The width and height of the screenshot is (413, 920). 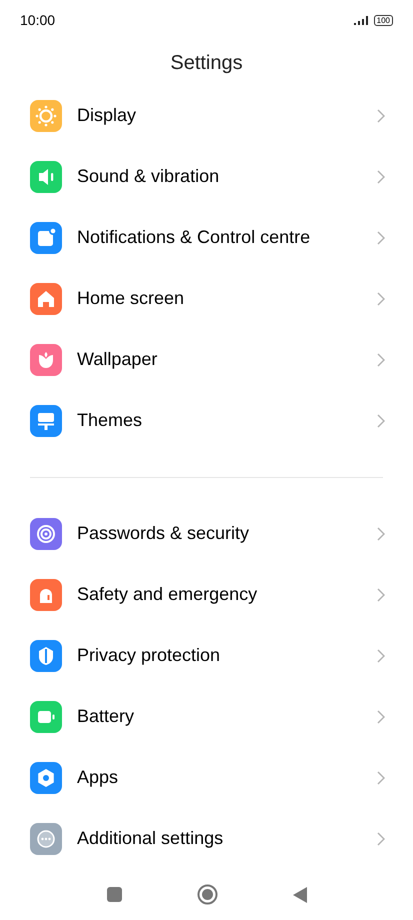 What do you see at coordinates (206, 115) in the screenshot?
I see `settings-item: Display` at bounding box center [206, 115].